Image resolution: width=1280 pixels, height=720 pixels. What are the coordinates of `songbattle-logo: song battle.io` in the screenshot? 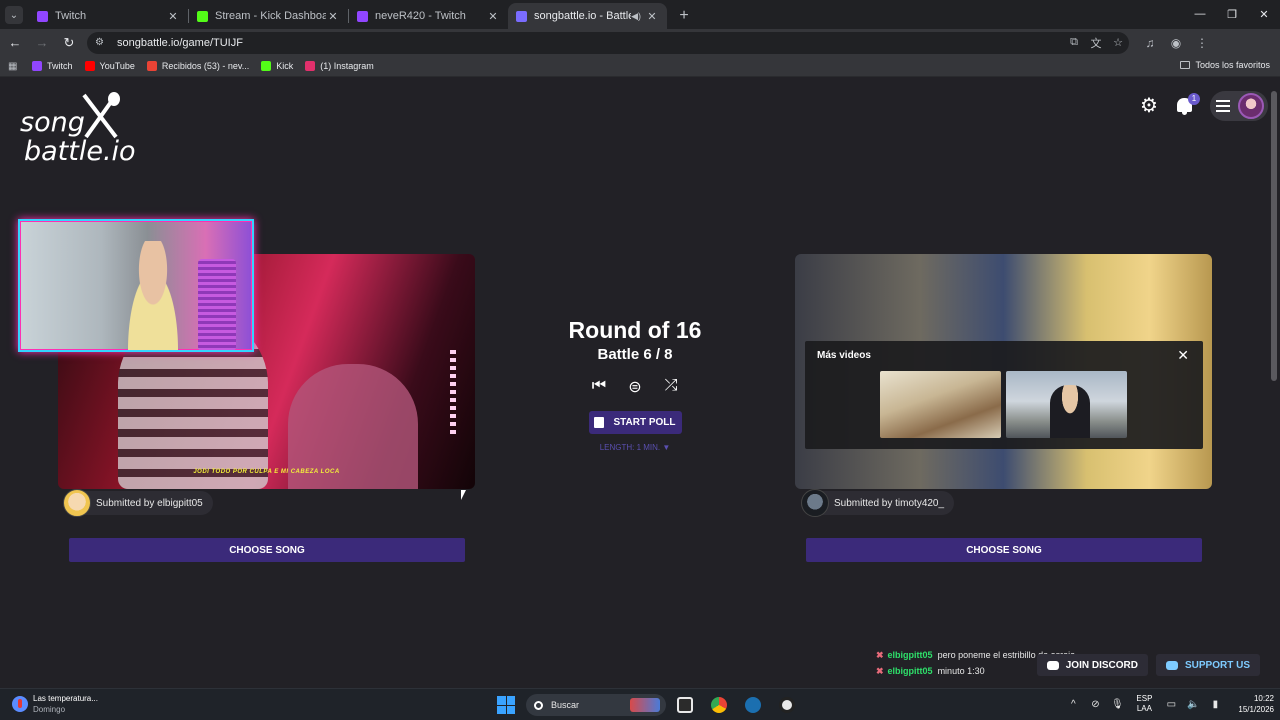 It's located at (80, 131).